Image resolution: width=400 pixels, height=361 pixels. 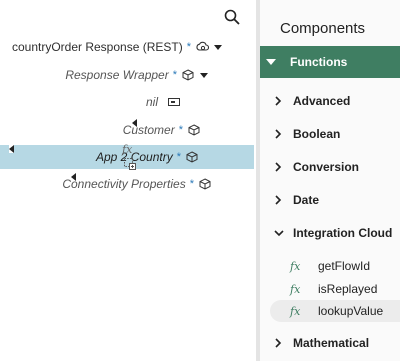 I want to click on tree-node-label: Response Wrapper, so click(x=117, y=75).